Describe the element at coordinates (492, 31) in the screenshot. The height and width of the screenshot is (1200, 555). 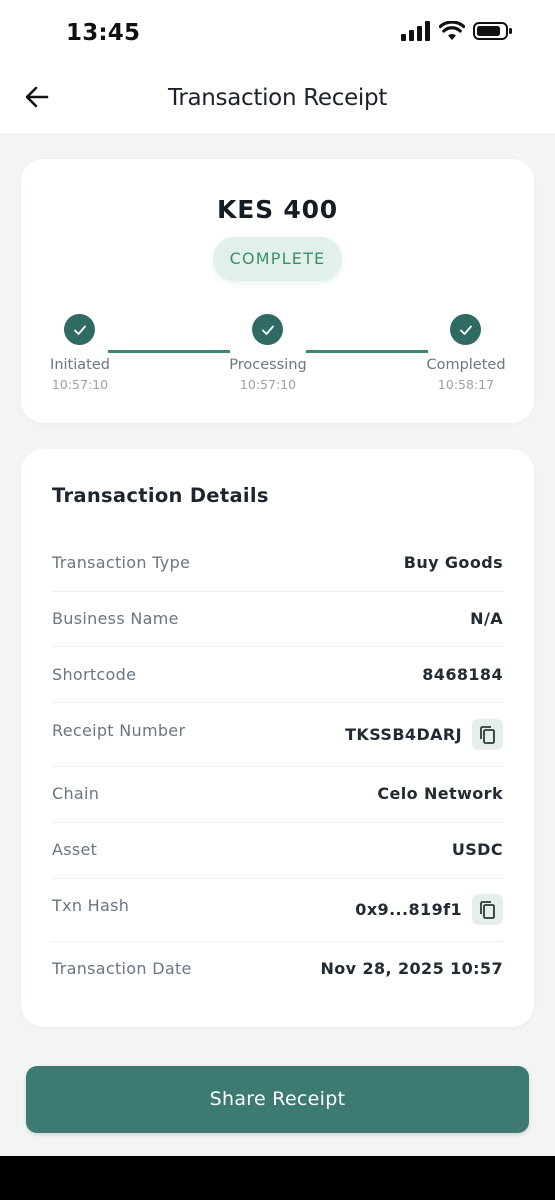
I see `battery-icon` at that location.